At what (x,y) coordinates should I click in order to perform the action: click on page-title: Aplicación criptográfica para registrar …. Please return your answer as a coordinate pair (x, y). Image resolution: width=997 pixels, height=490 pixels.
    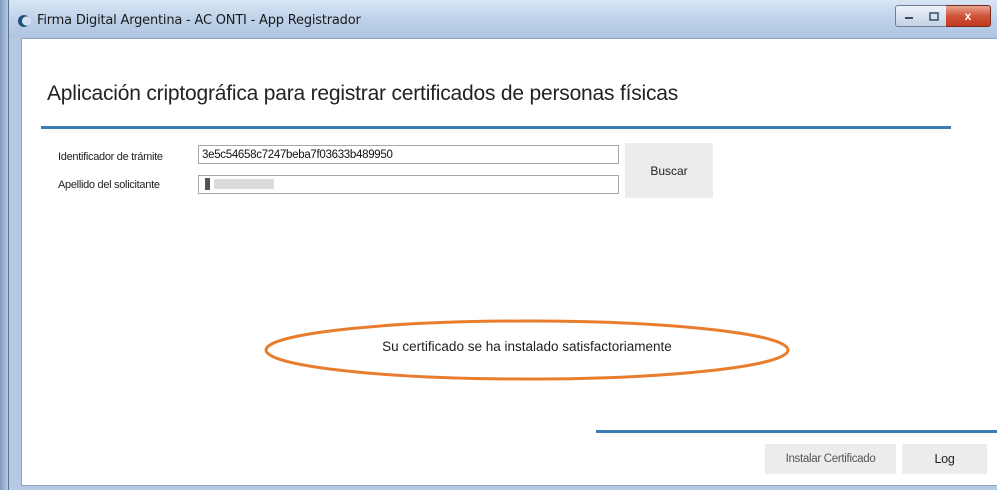
    Looking at the image, I should click on (363, 93).